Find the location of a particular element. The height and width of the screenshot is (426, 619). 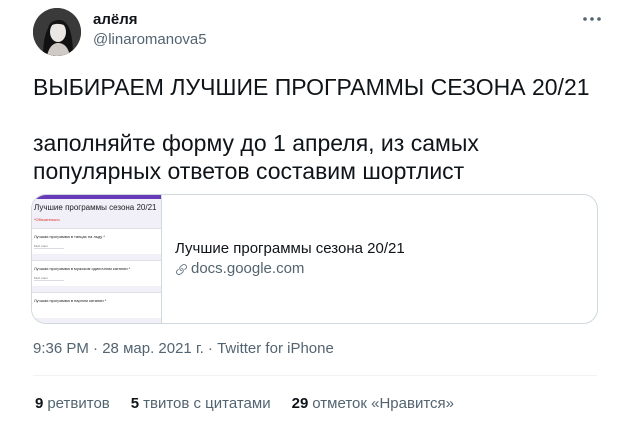

likes-count: 29 is located at coordinates (300, 403).